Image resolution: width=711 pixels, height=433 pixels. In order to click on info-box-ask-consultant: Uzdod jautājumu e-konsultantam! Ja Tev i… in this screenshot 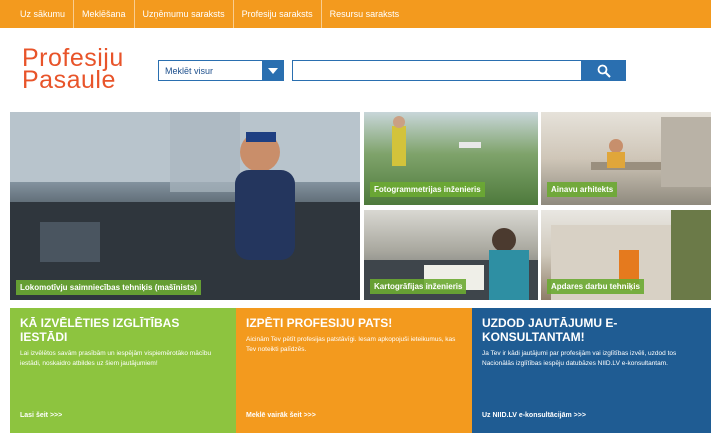, I will do `click(591, 370)`.